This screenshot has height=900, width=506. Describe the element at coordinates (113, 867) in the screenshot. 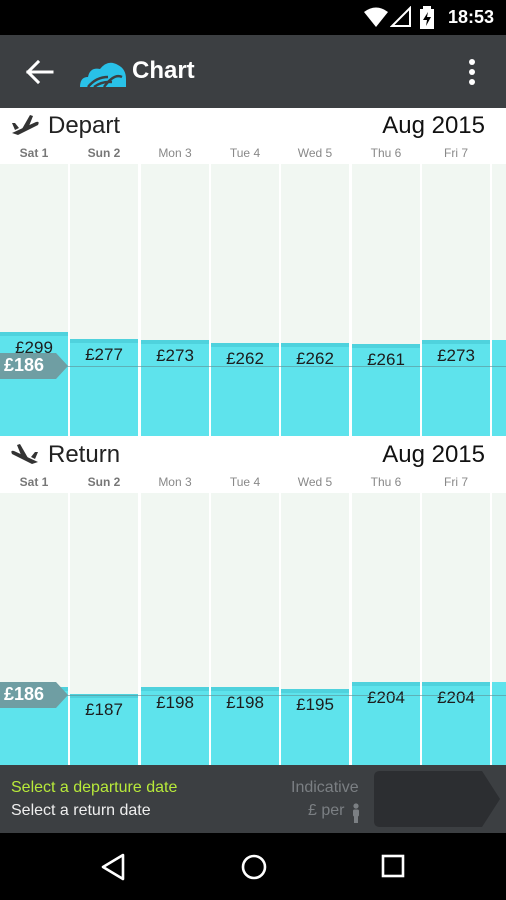

I see `nav-back-icon` at that location.